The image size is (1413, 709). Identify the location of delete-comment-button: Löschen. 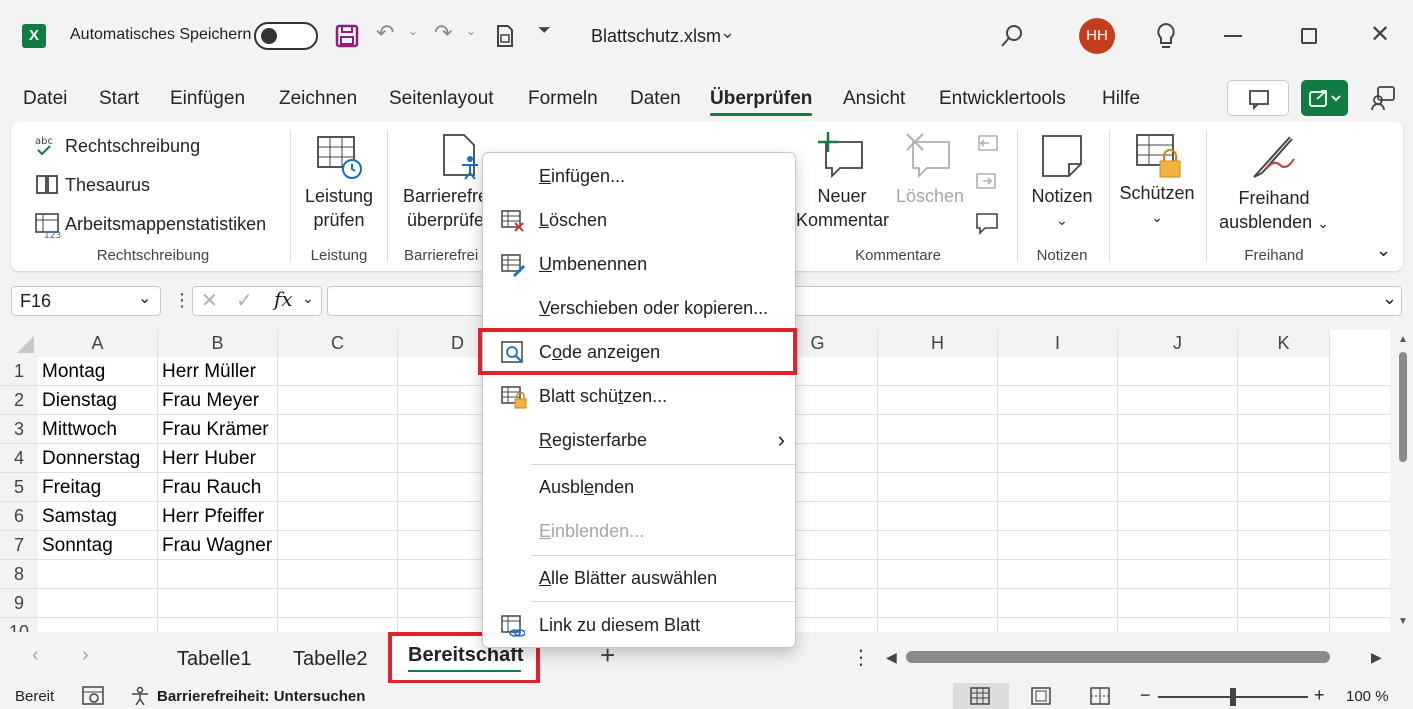
(930, 196).